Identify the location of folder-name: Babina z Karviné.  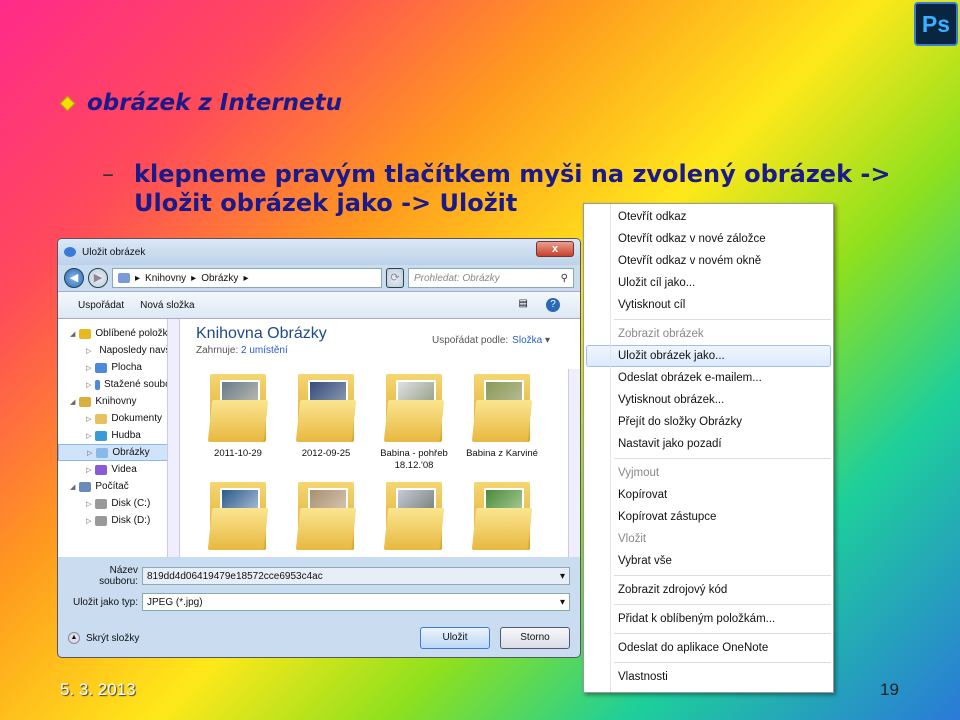
(502, 453).